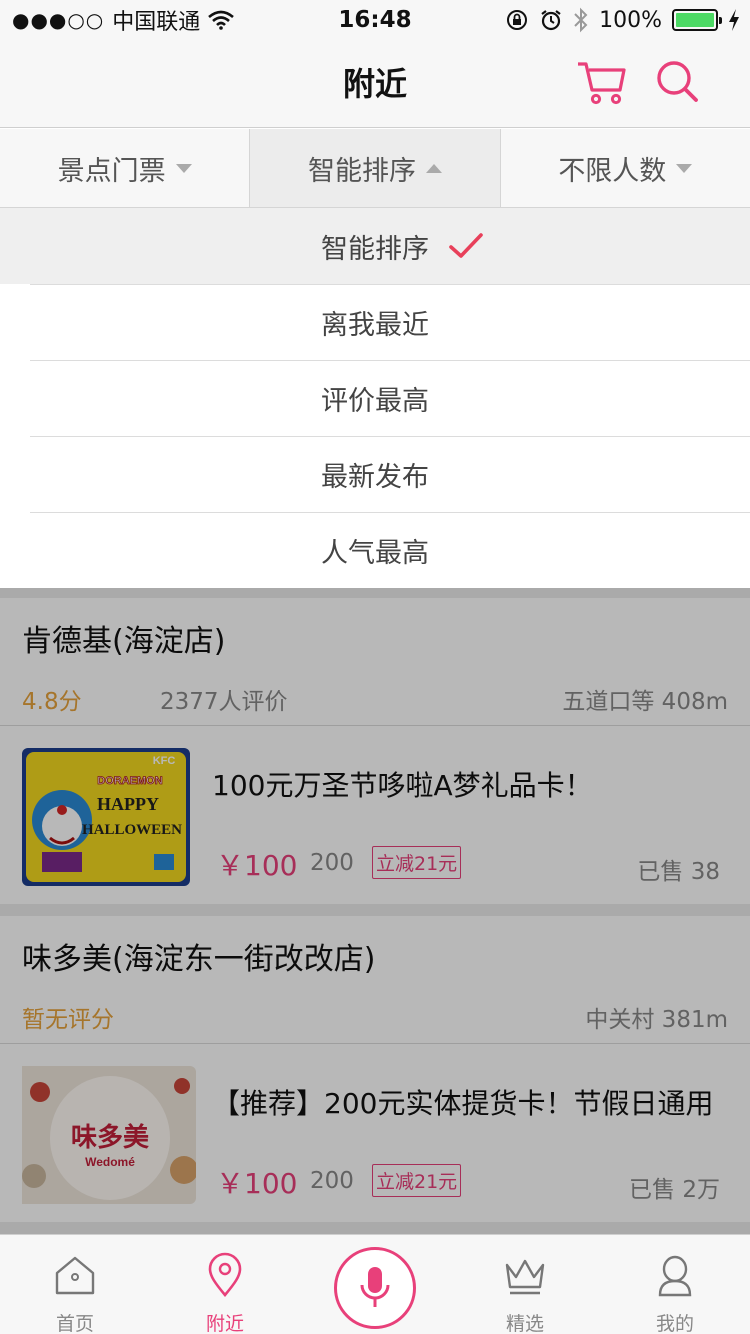 The image size is (750, 1334). I want to click on sort-option-label: 人气最高, so click(375, 553).